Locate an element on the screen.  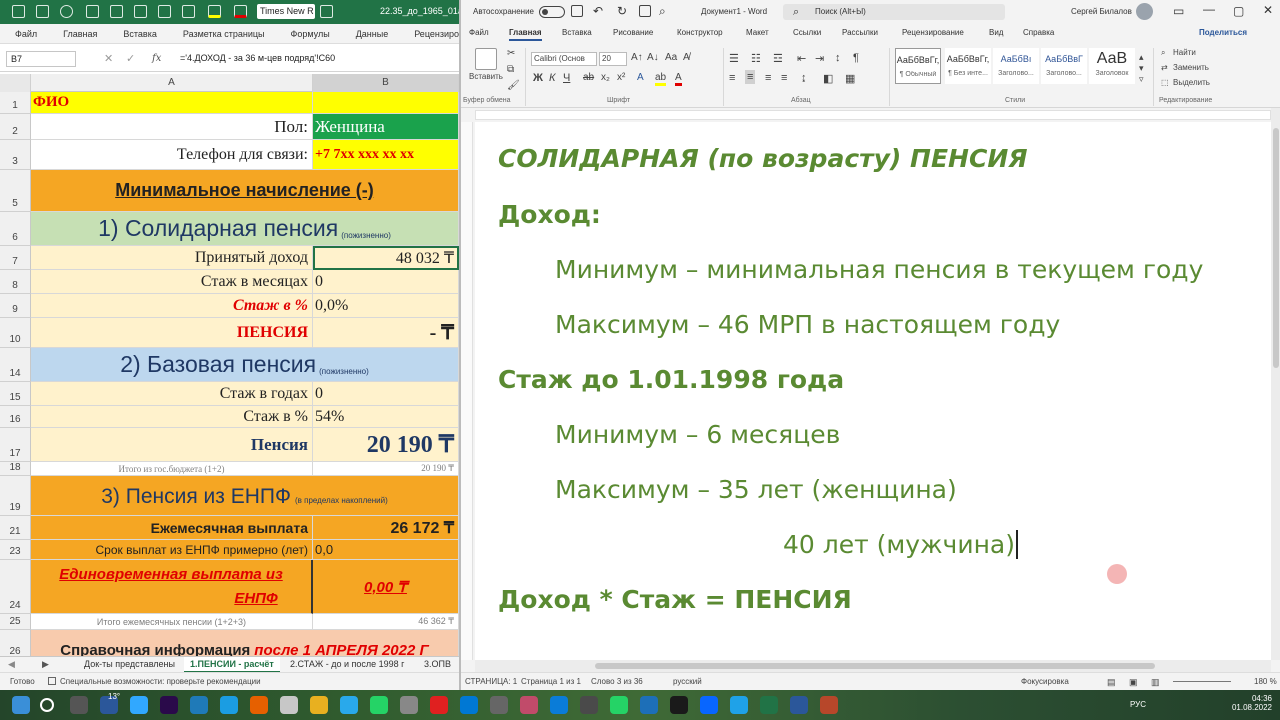
status-zoom: 180 % is located at coordinates (1265, 681).